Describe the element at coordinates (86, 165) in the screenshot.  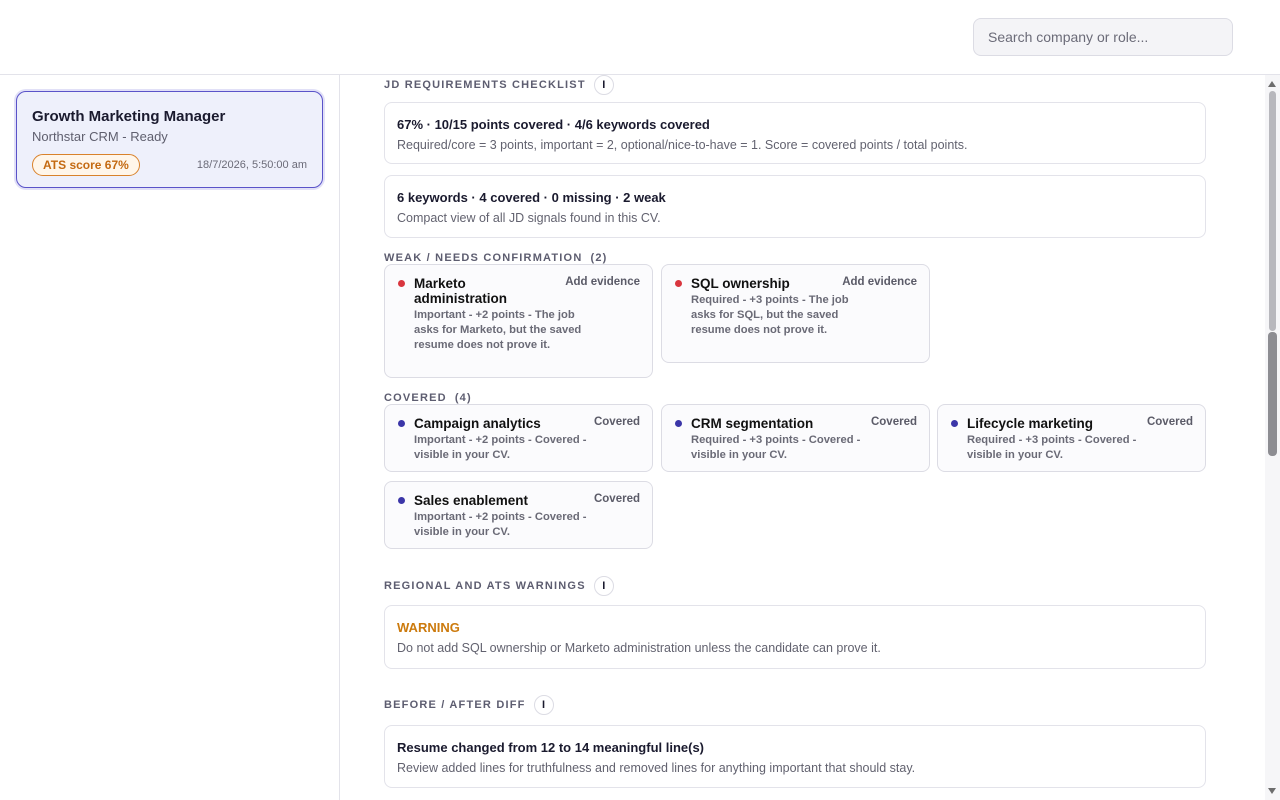
I see `ats-score-badge: ATS score 67%` at that location.